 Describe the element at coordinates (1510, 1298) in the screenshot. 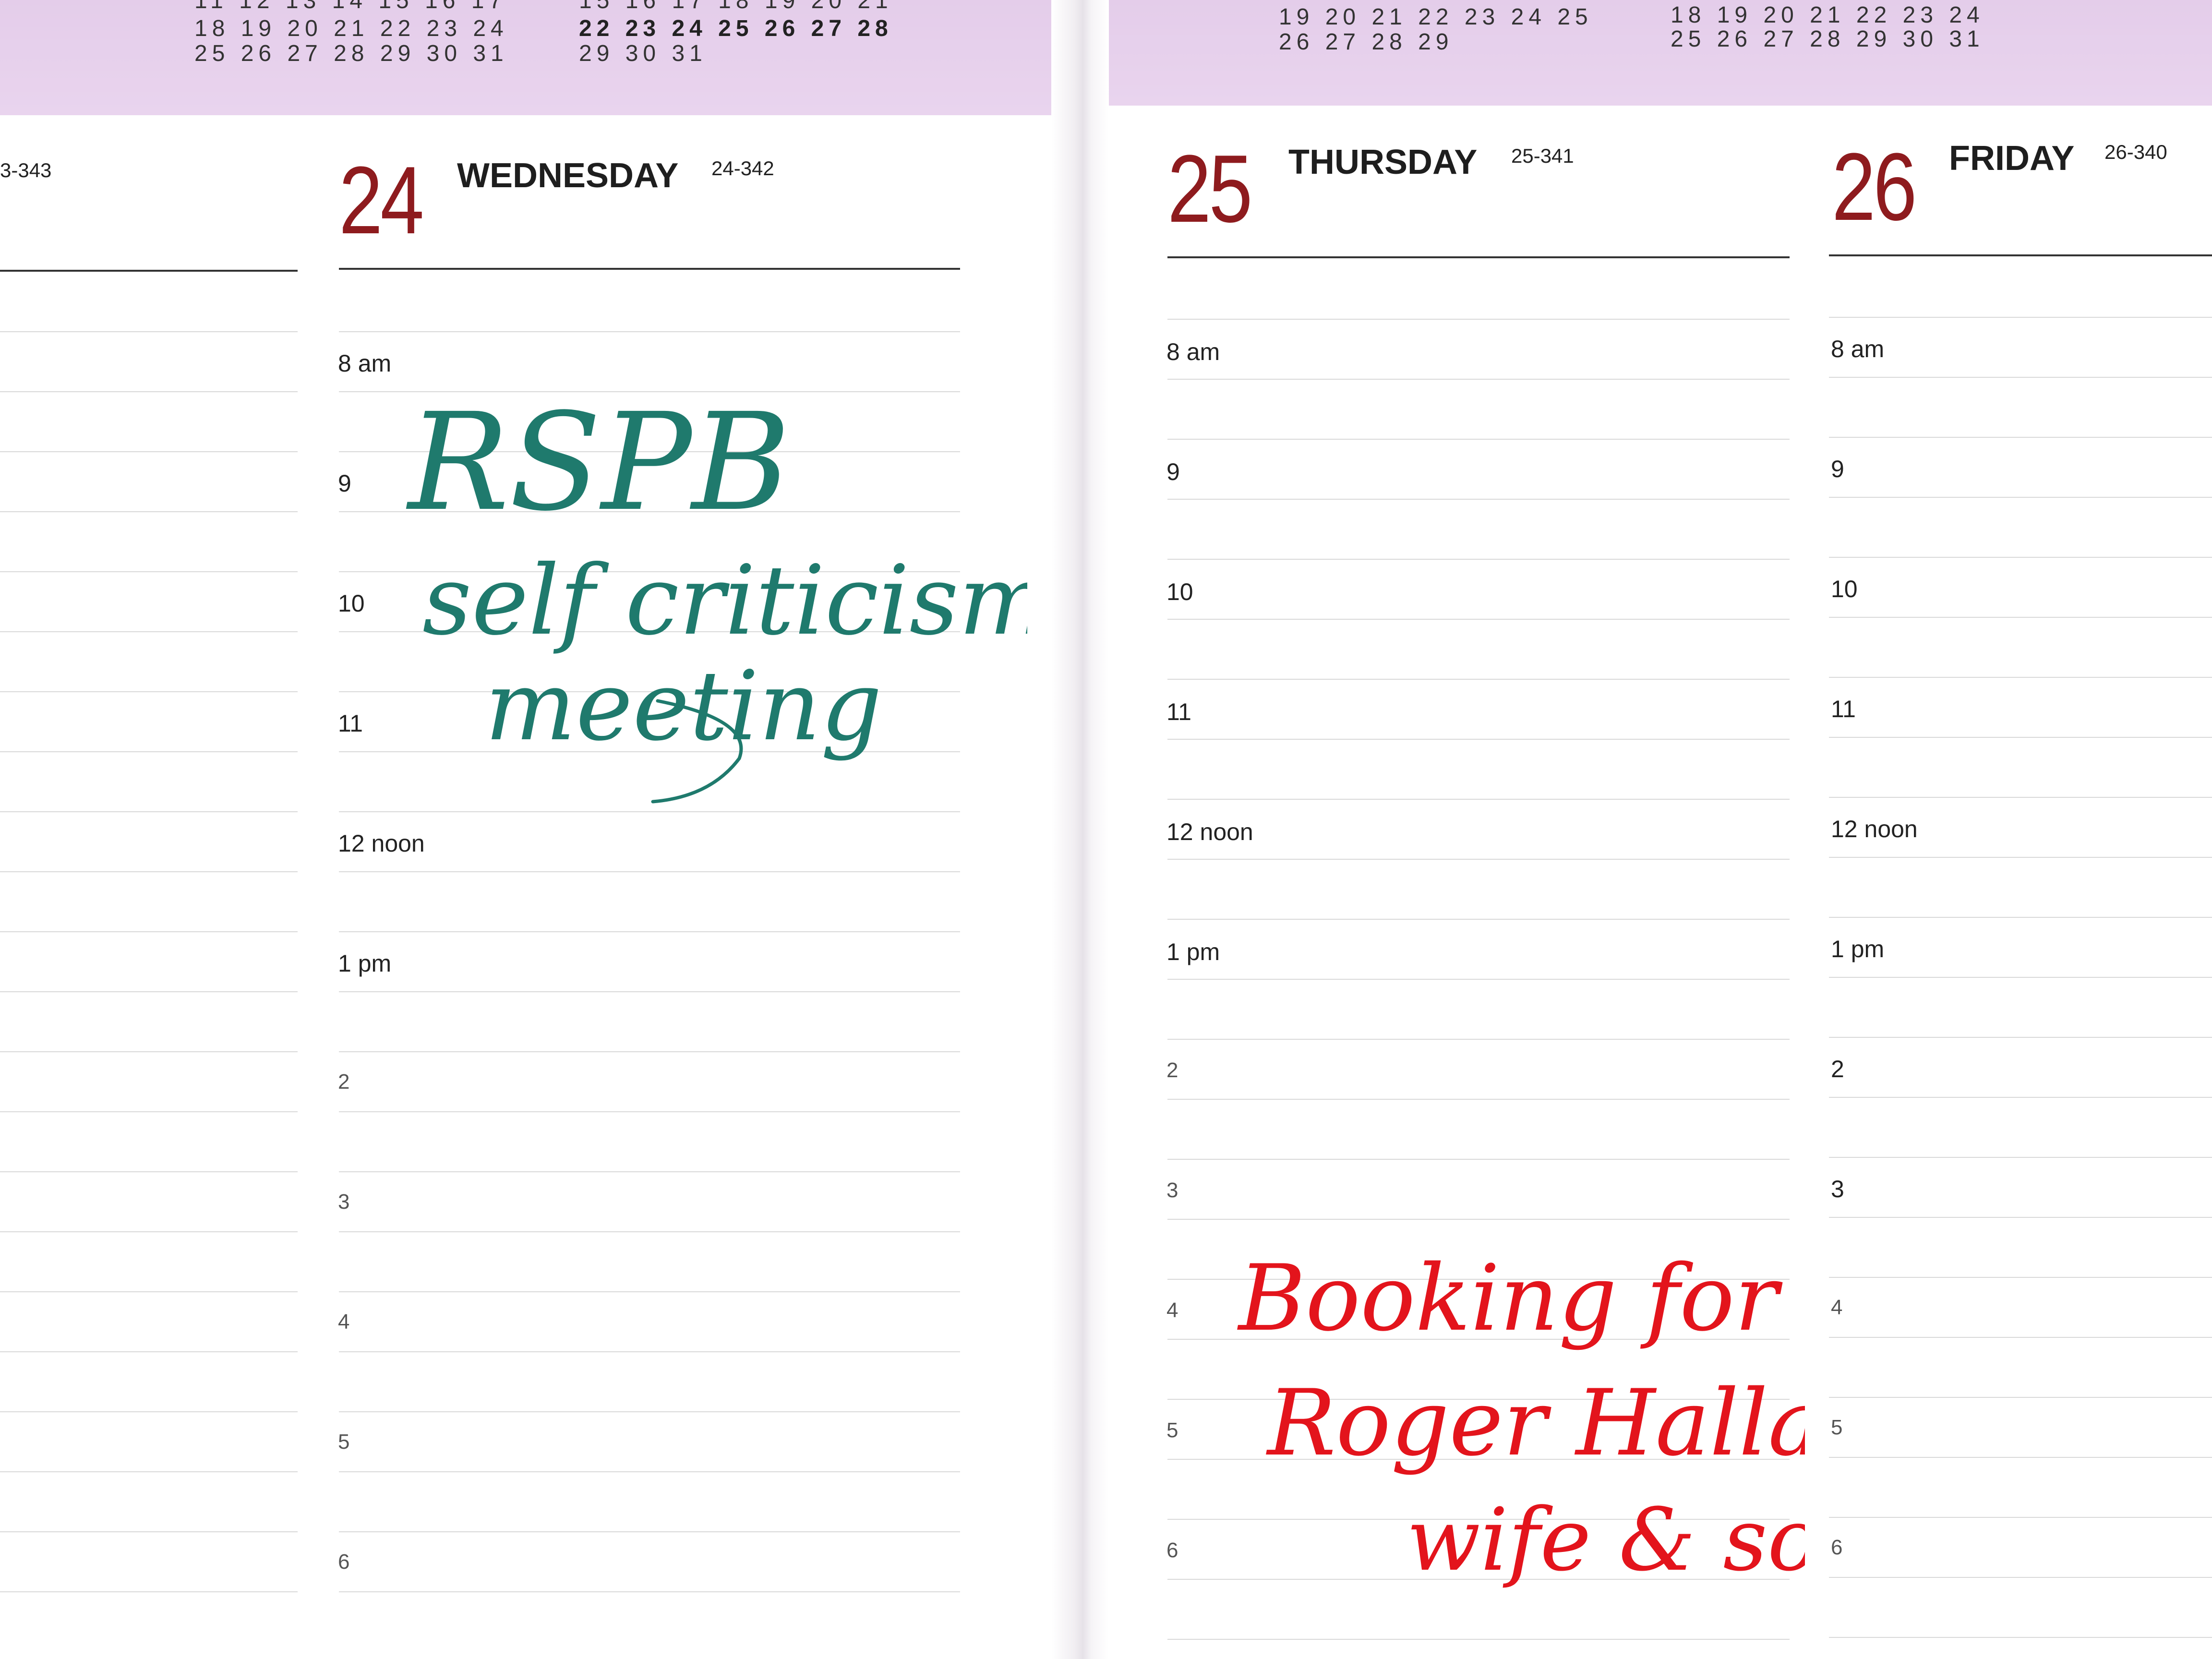

I see `handwritten-line: Booking for` at that location.